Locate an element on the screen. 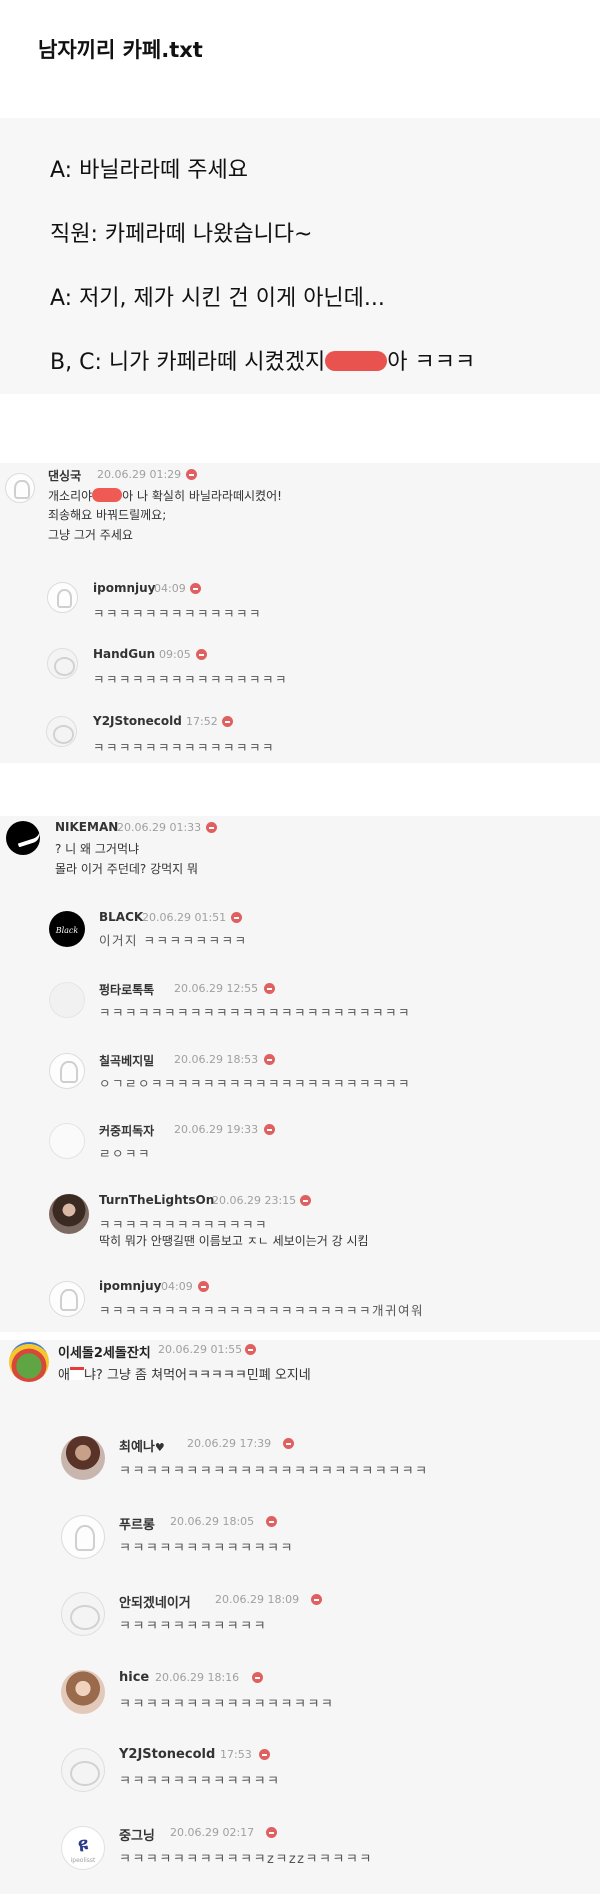  avatar: ዩ ipeolisst is located at coordinates (83, 1848).